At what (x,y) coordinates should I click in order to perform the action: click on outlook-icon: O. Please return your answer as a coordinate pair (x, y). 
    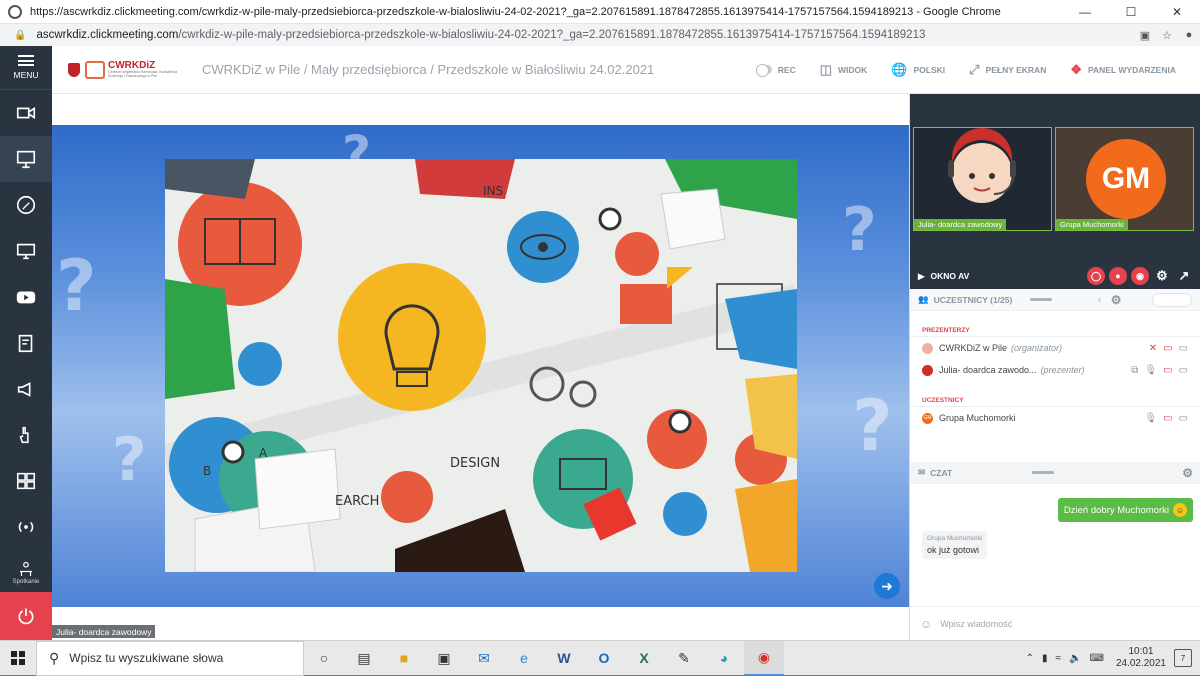
    Looking at the image, I should click on (604, 658).